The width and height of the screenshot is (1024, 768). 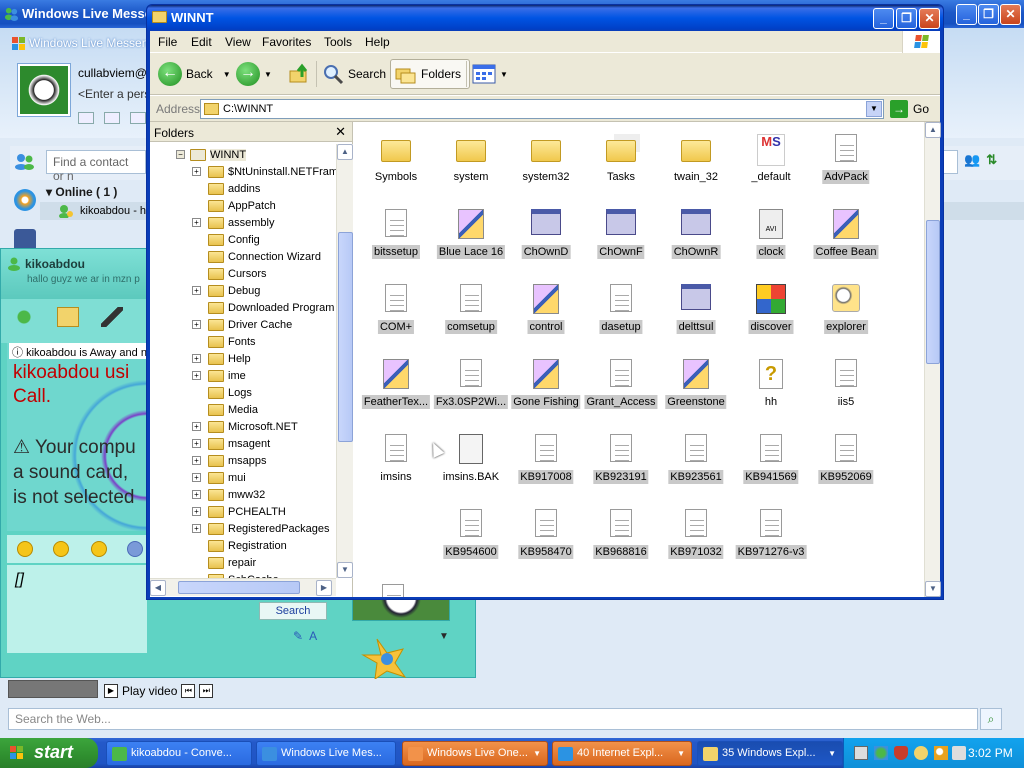 What do you see at coordinates (112, 118) in the screenshot?
I see `news-icon` at bounding box center [112, 118].